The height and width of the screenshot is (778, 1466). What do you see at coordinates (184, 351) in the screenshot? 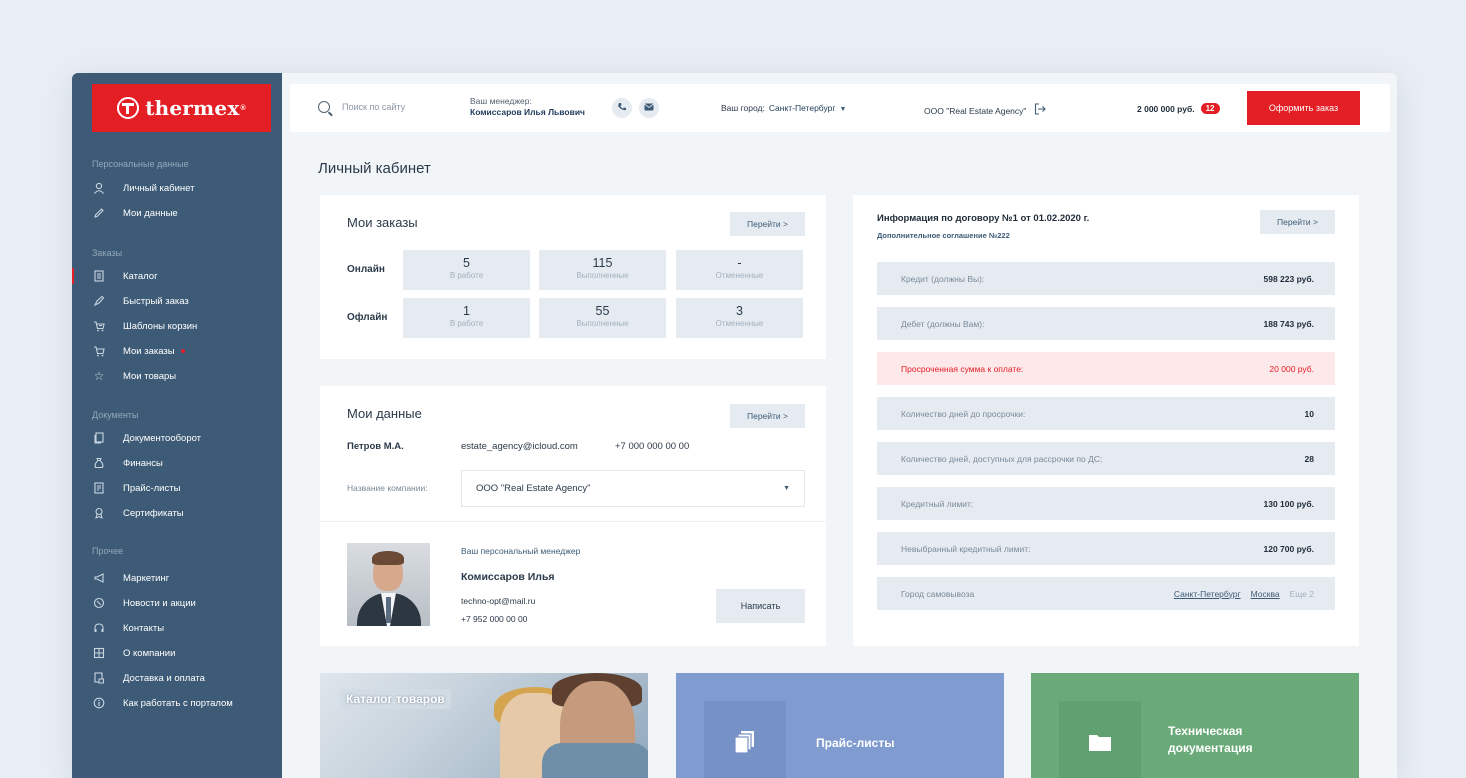
I see `sidebar-item-my-orders: Мои заказы` at bounding box center [184, 351].